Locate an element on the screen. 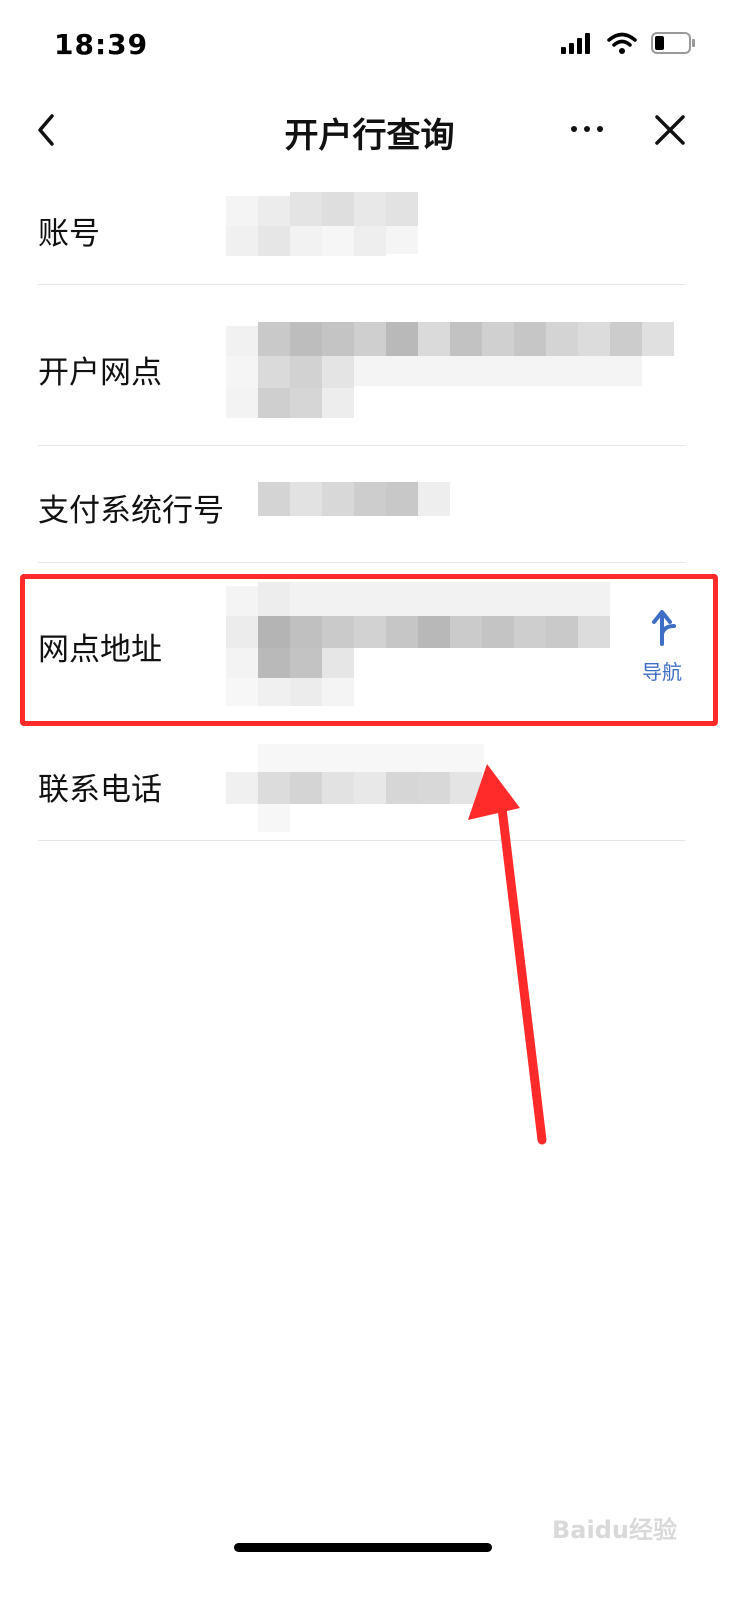 Image resolution: width=739 pixels, height=1600 pixels. watermark: Baidu经验 is located at coordinates (614, 1530).